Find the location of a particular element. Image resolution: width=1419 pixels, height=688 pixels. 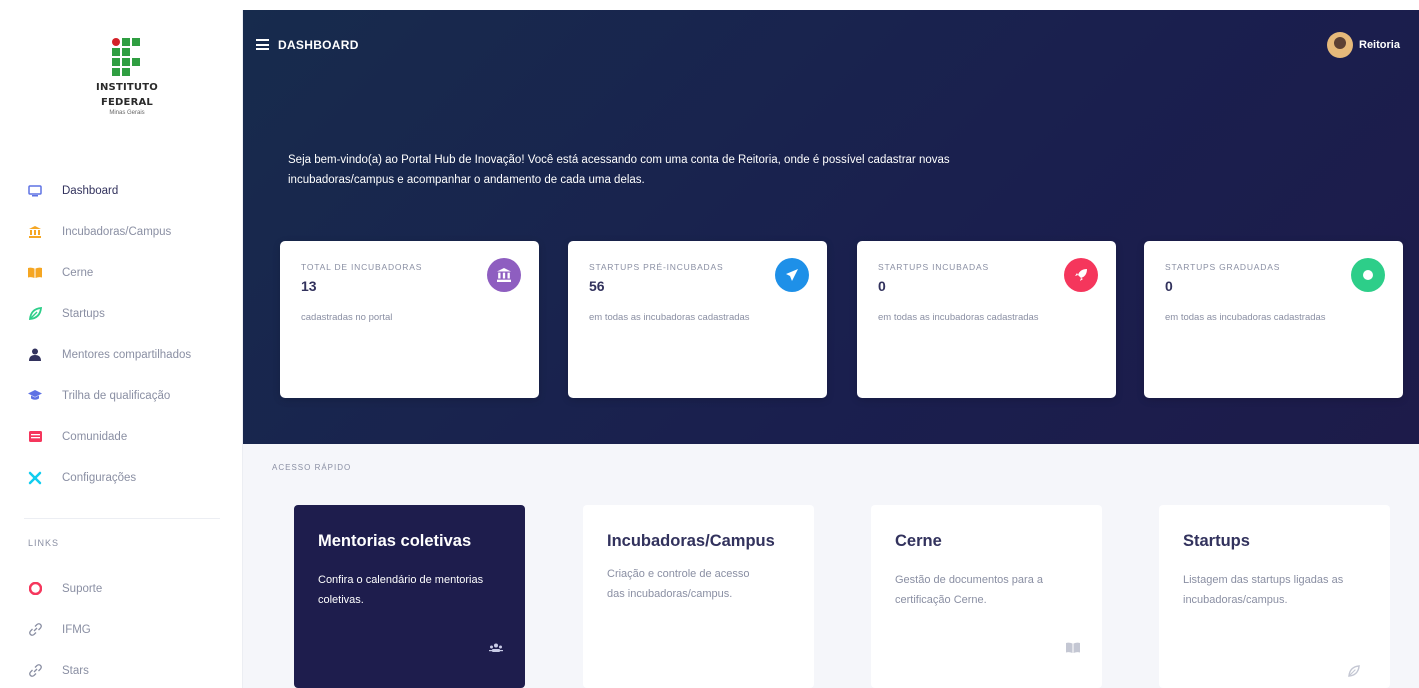

sidebar-item-mentores: Mentores compartilhados is located at coordinates (121, 354).